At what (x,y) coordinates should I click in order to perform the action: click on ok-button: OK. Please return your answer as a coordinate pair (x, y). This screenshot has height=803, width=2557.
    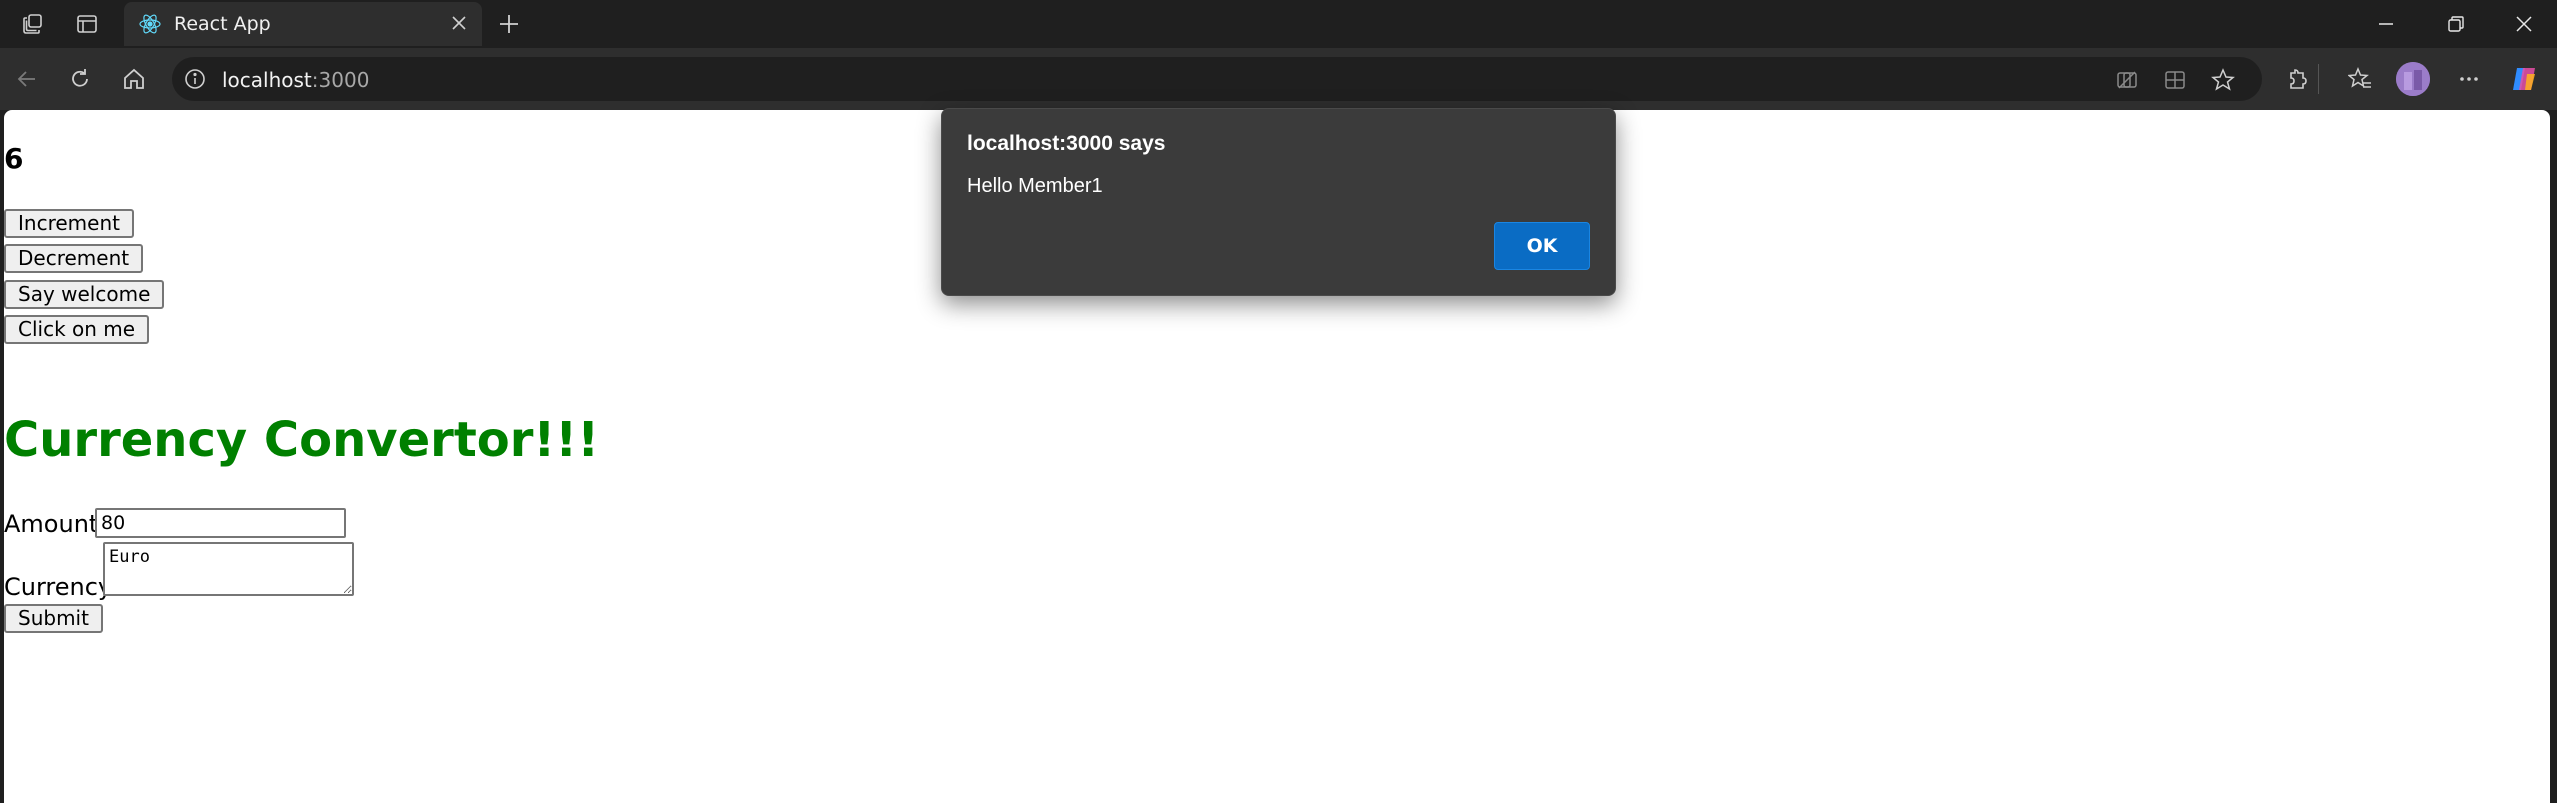
    Looking at the image, I should click on (1542, 246).